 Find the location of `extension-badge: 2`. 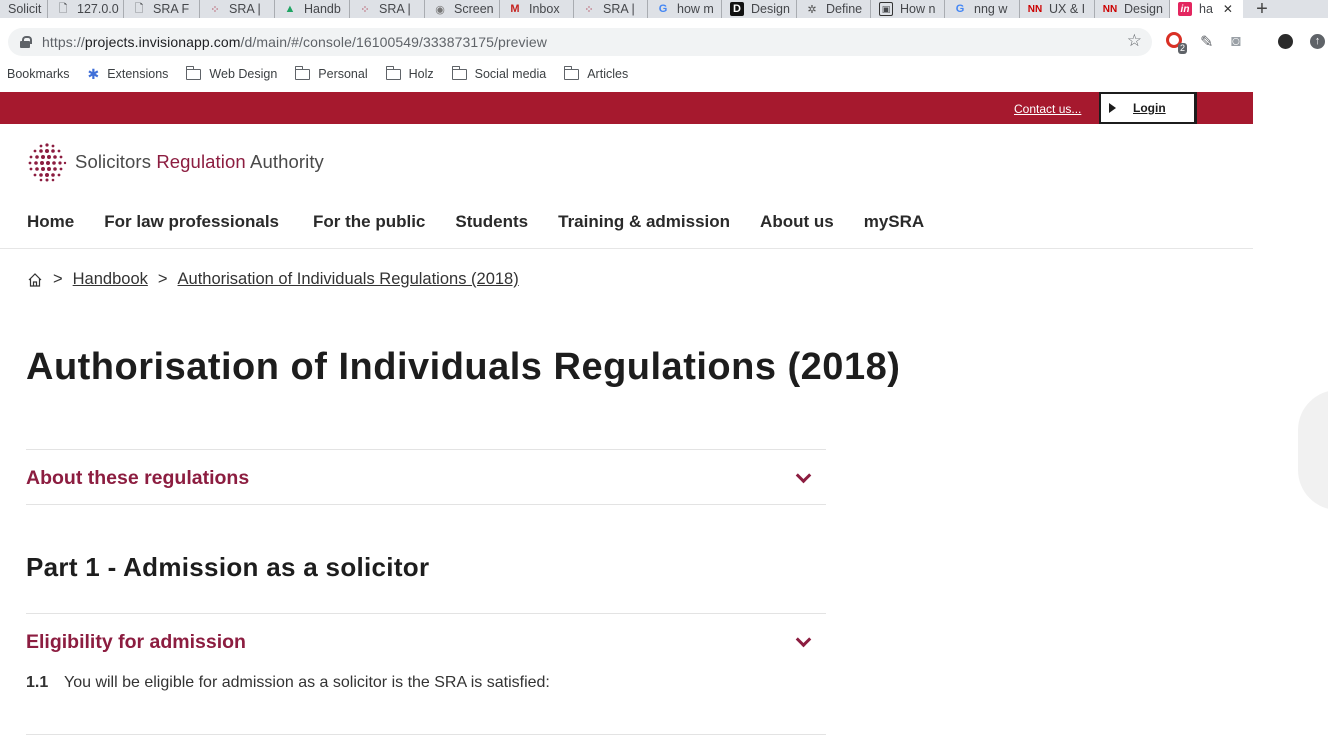

extension-badge: 2 is located at coordinates (1183, 48).